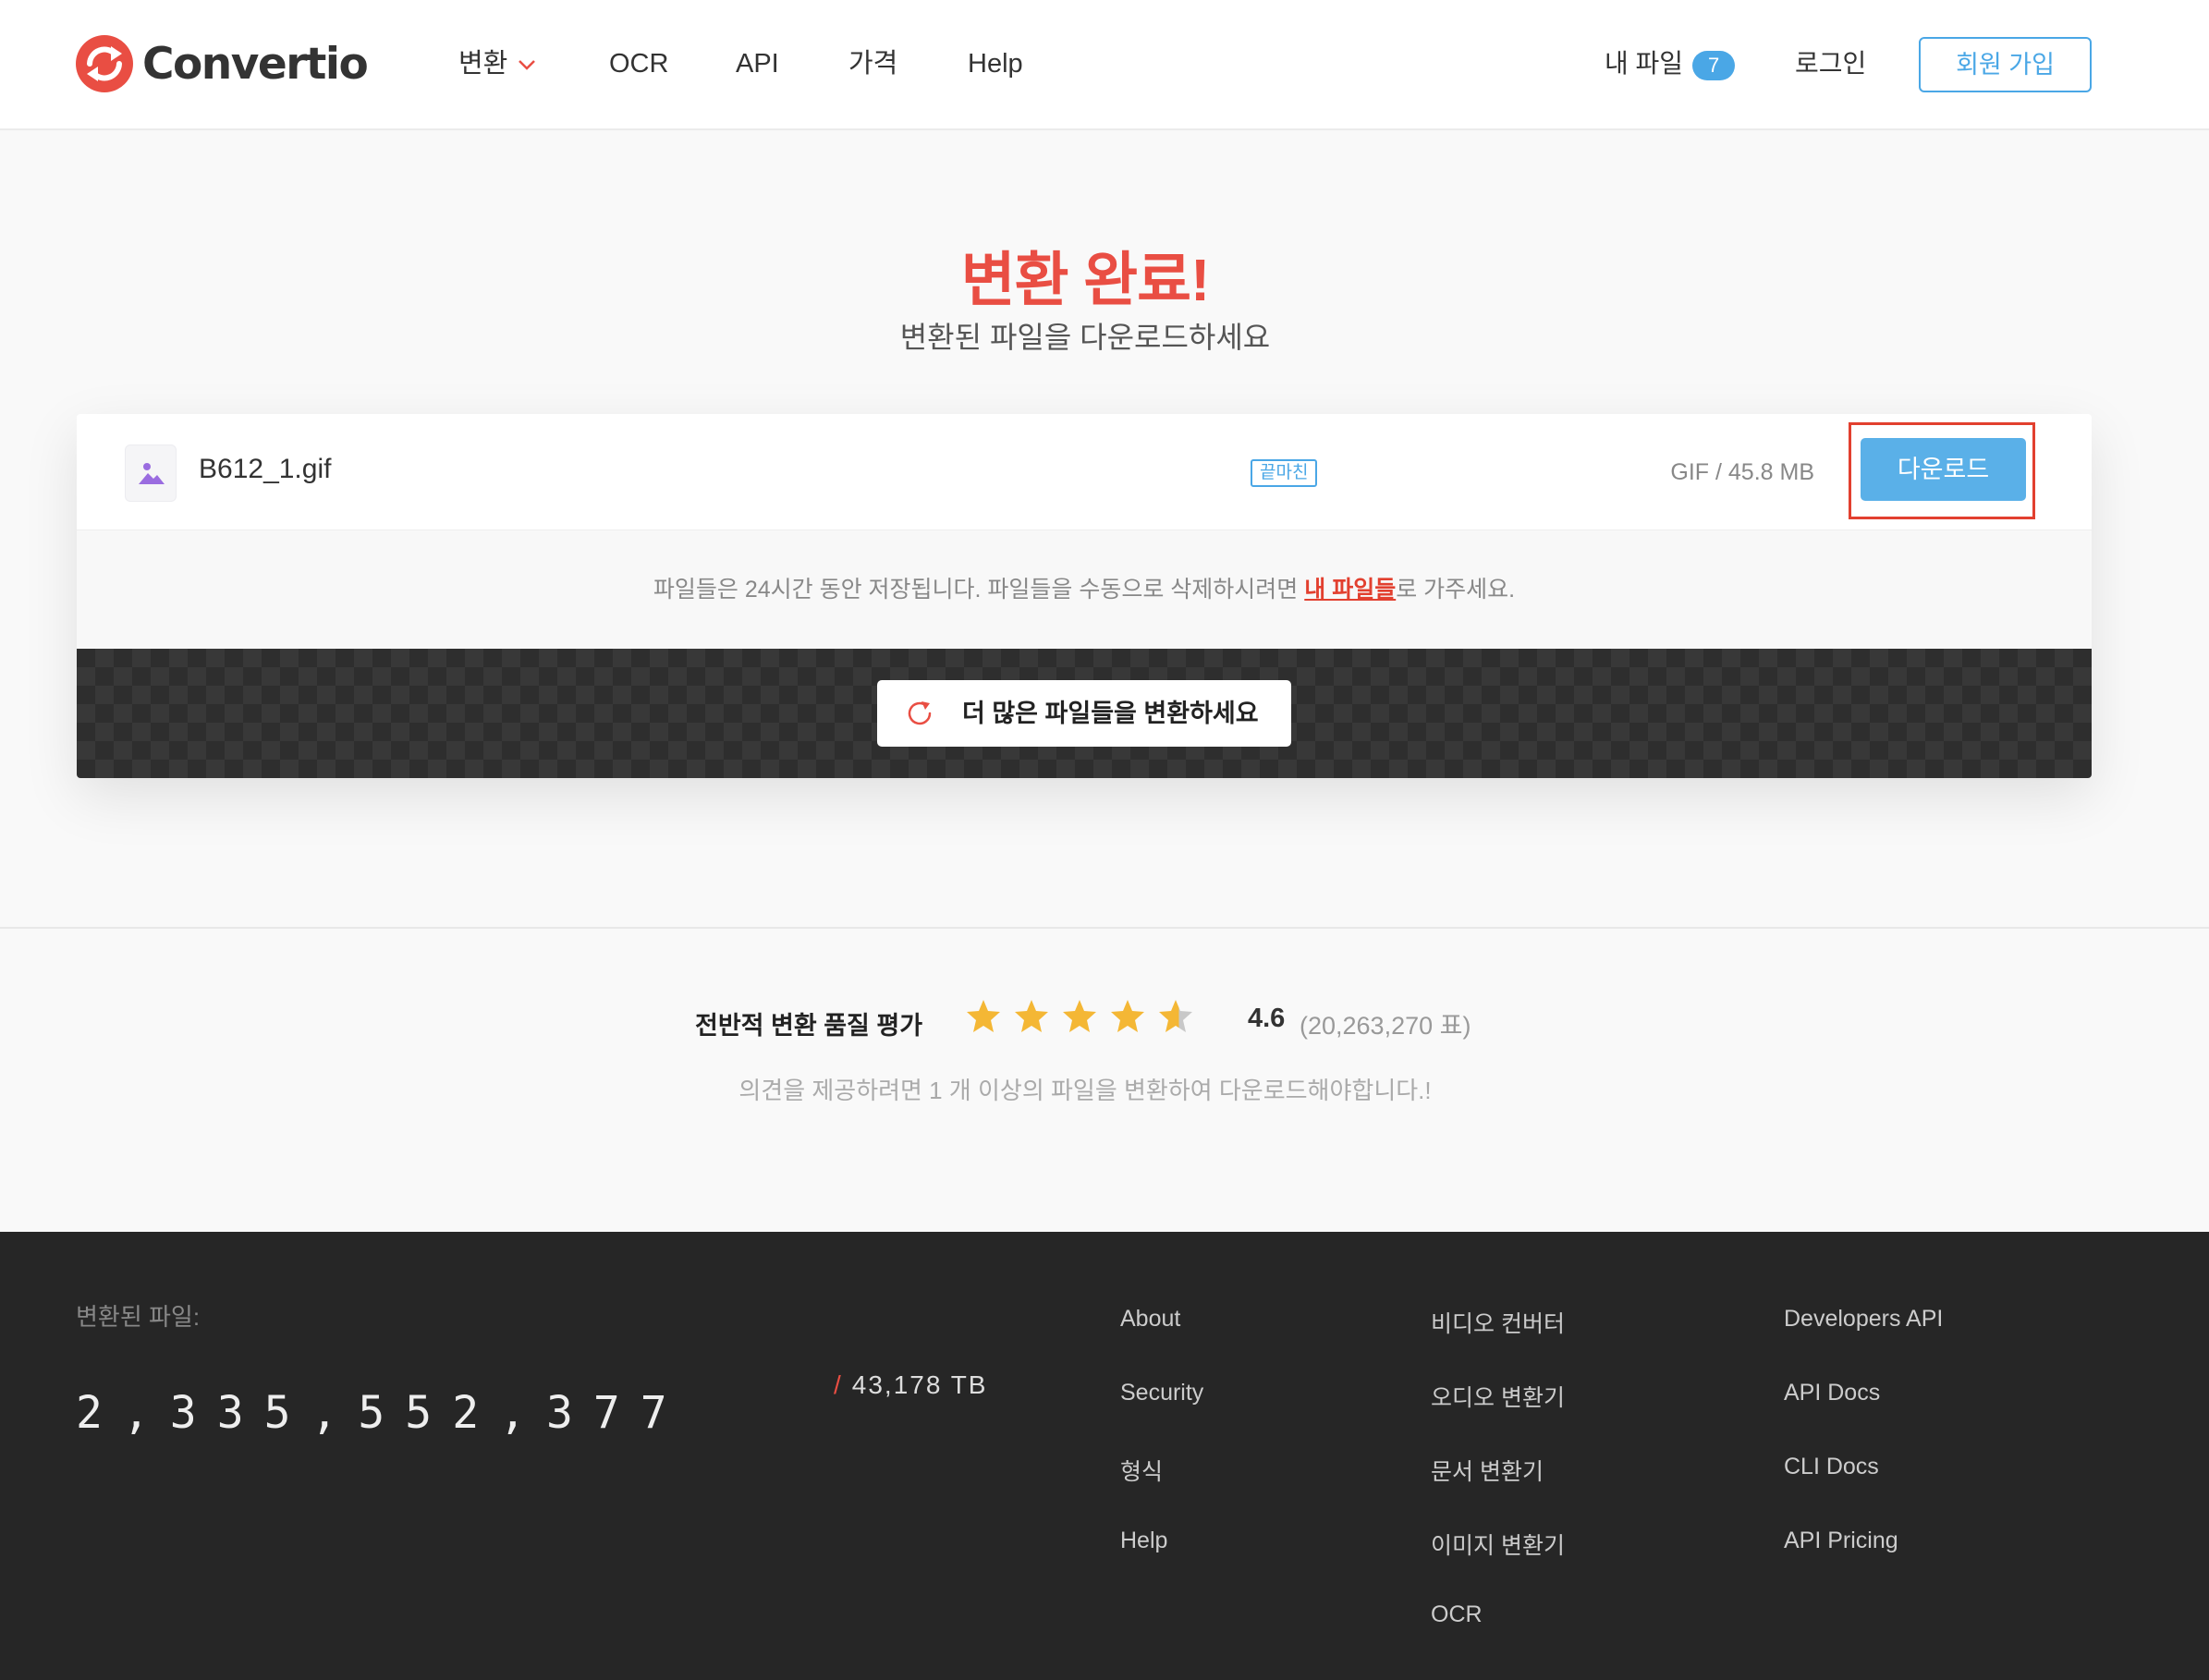 Image resolution: width=2209 pixels, height=1680 pixels. I want to click on footer-link-help: Help, so click(1143, 1541).